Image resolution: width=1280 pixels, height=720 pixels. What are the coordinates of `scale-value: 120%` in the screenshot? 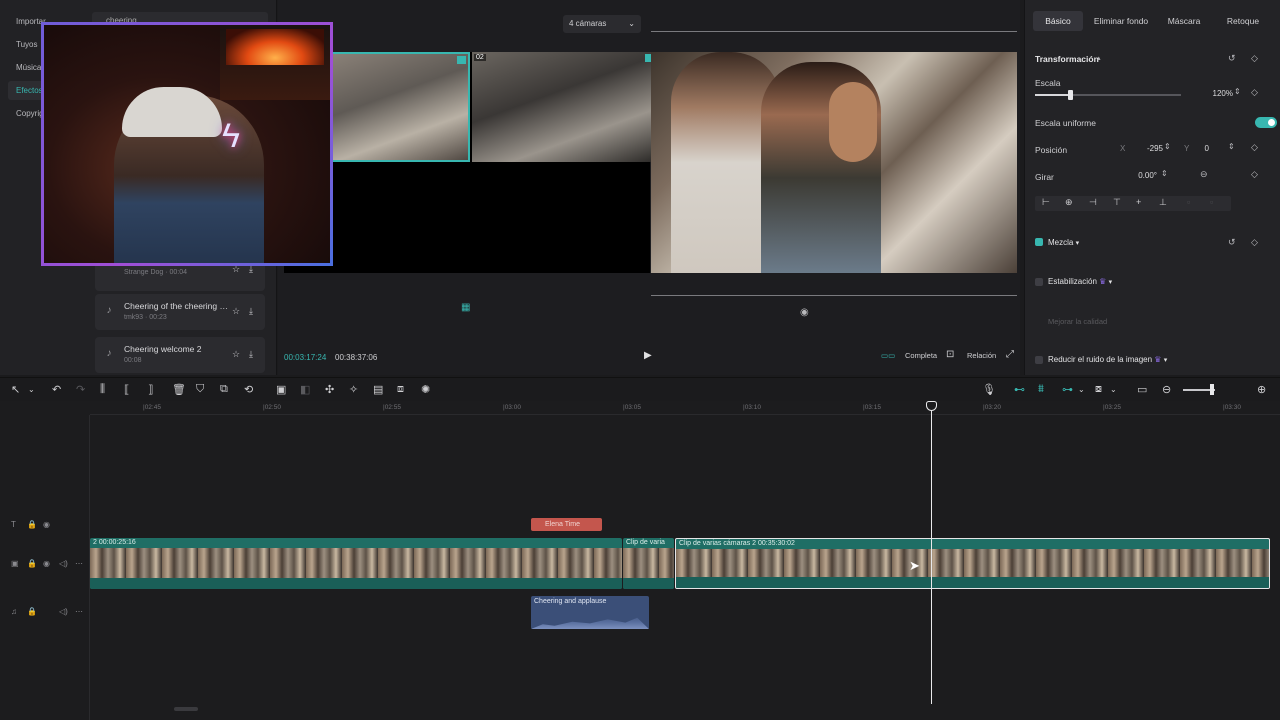 It's located at (1212, 94).